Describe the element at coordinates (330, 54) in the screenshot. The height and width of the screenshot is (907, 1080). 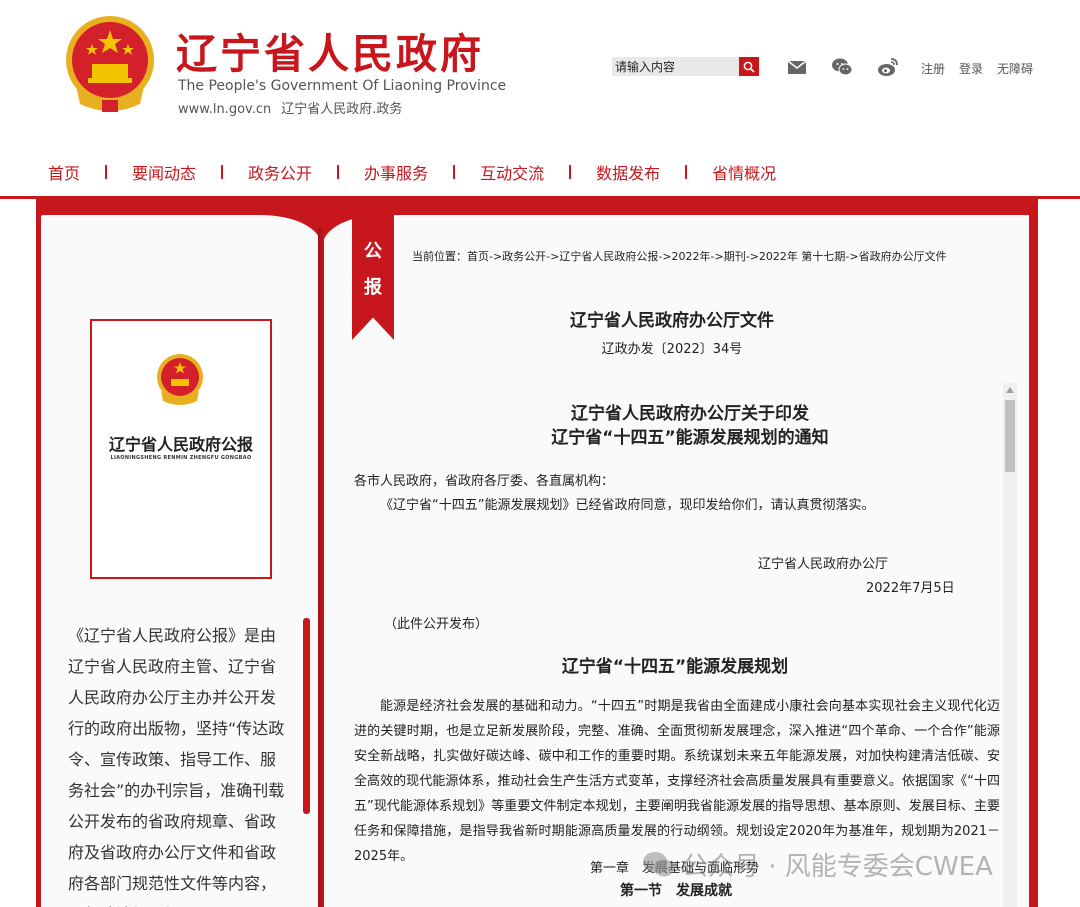
I see `site-title: 辽宁省人民政府` at that location.